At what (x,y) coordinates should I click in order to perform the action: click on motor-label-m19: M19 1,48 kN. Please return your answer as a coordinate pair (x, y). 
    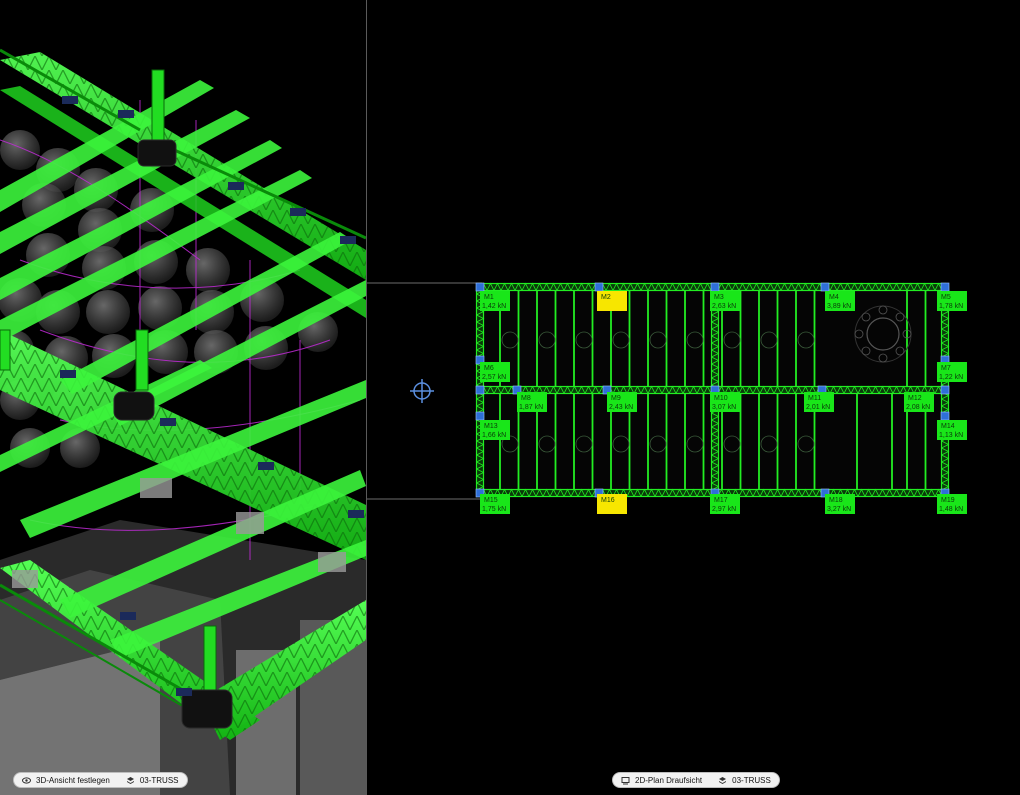
    Looking at the image, I should click on (952, 504).